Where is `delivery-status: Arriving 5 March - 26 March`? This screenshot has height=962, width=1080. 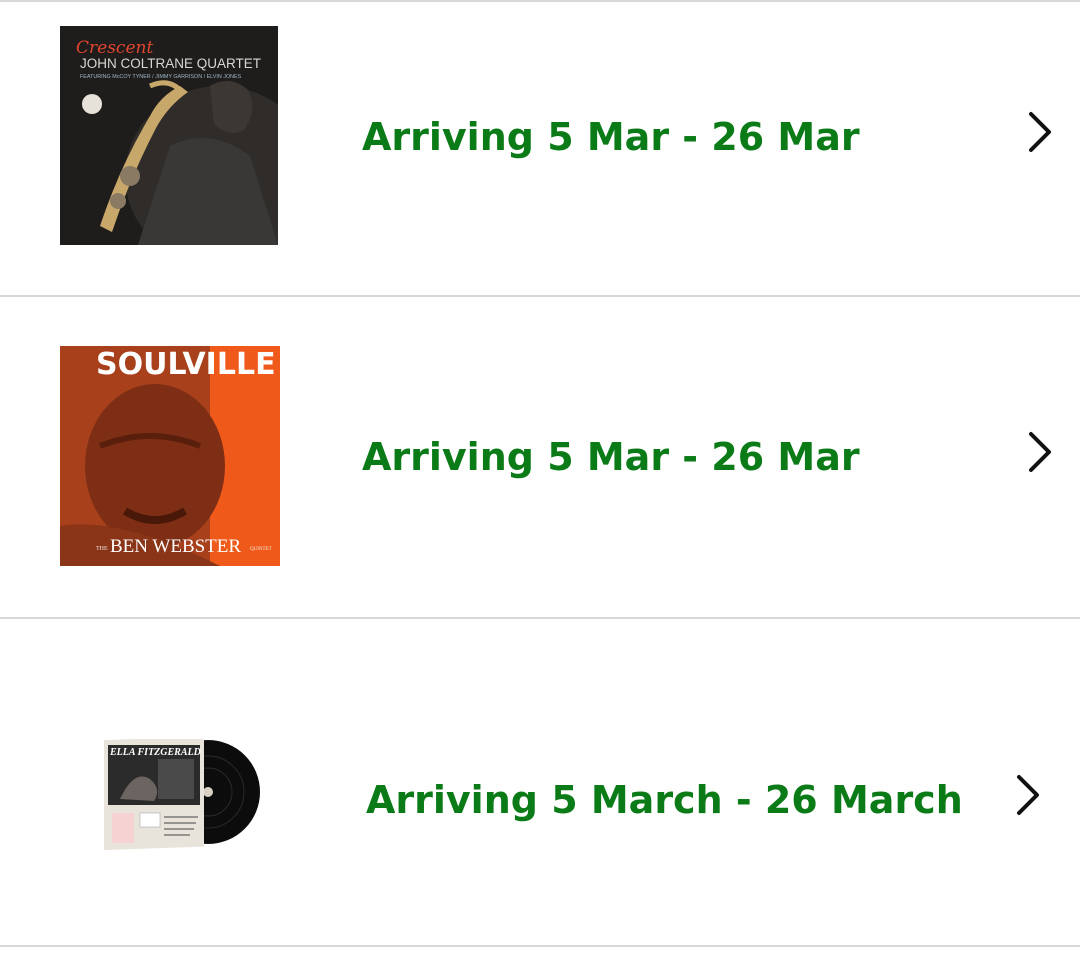
delivery-status: Arriving 5 March - 26 March is located at coordinates (664, 800).